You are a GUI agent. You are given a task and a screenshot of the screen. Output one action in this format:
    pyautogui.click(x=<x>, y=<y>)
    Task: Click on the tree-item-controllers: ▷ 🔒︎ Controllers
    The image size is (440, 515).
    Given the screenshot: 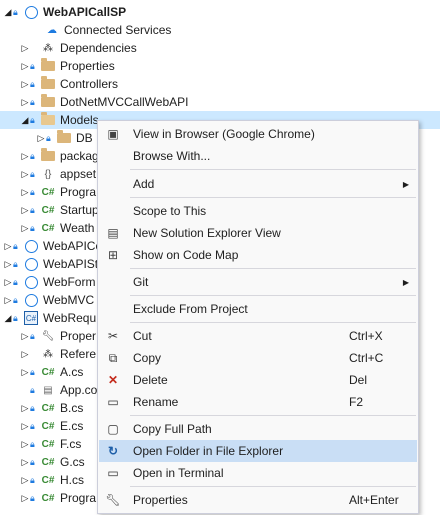 What is the action you would take?
    pyautogui.click(x=220, y=84)
    